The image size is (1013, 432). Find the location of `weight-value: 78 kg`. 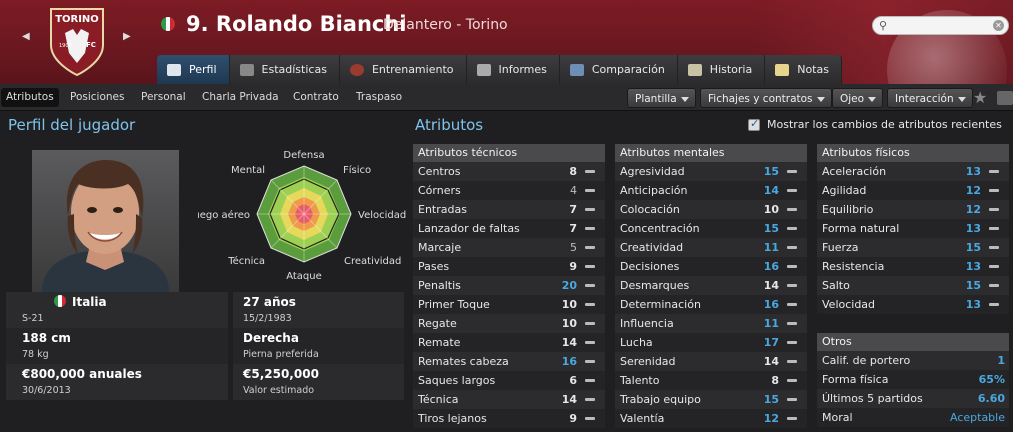

weight-value: 78 kg is located at coordinates (35, 354).